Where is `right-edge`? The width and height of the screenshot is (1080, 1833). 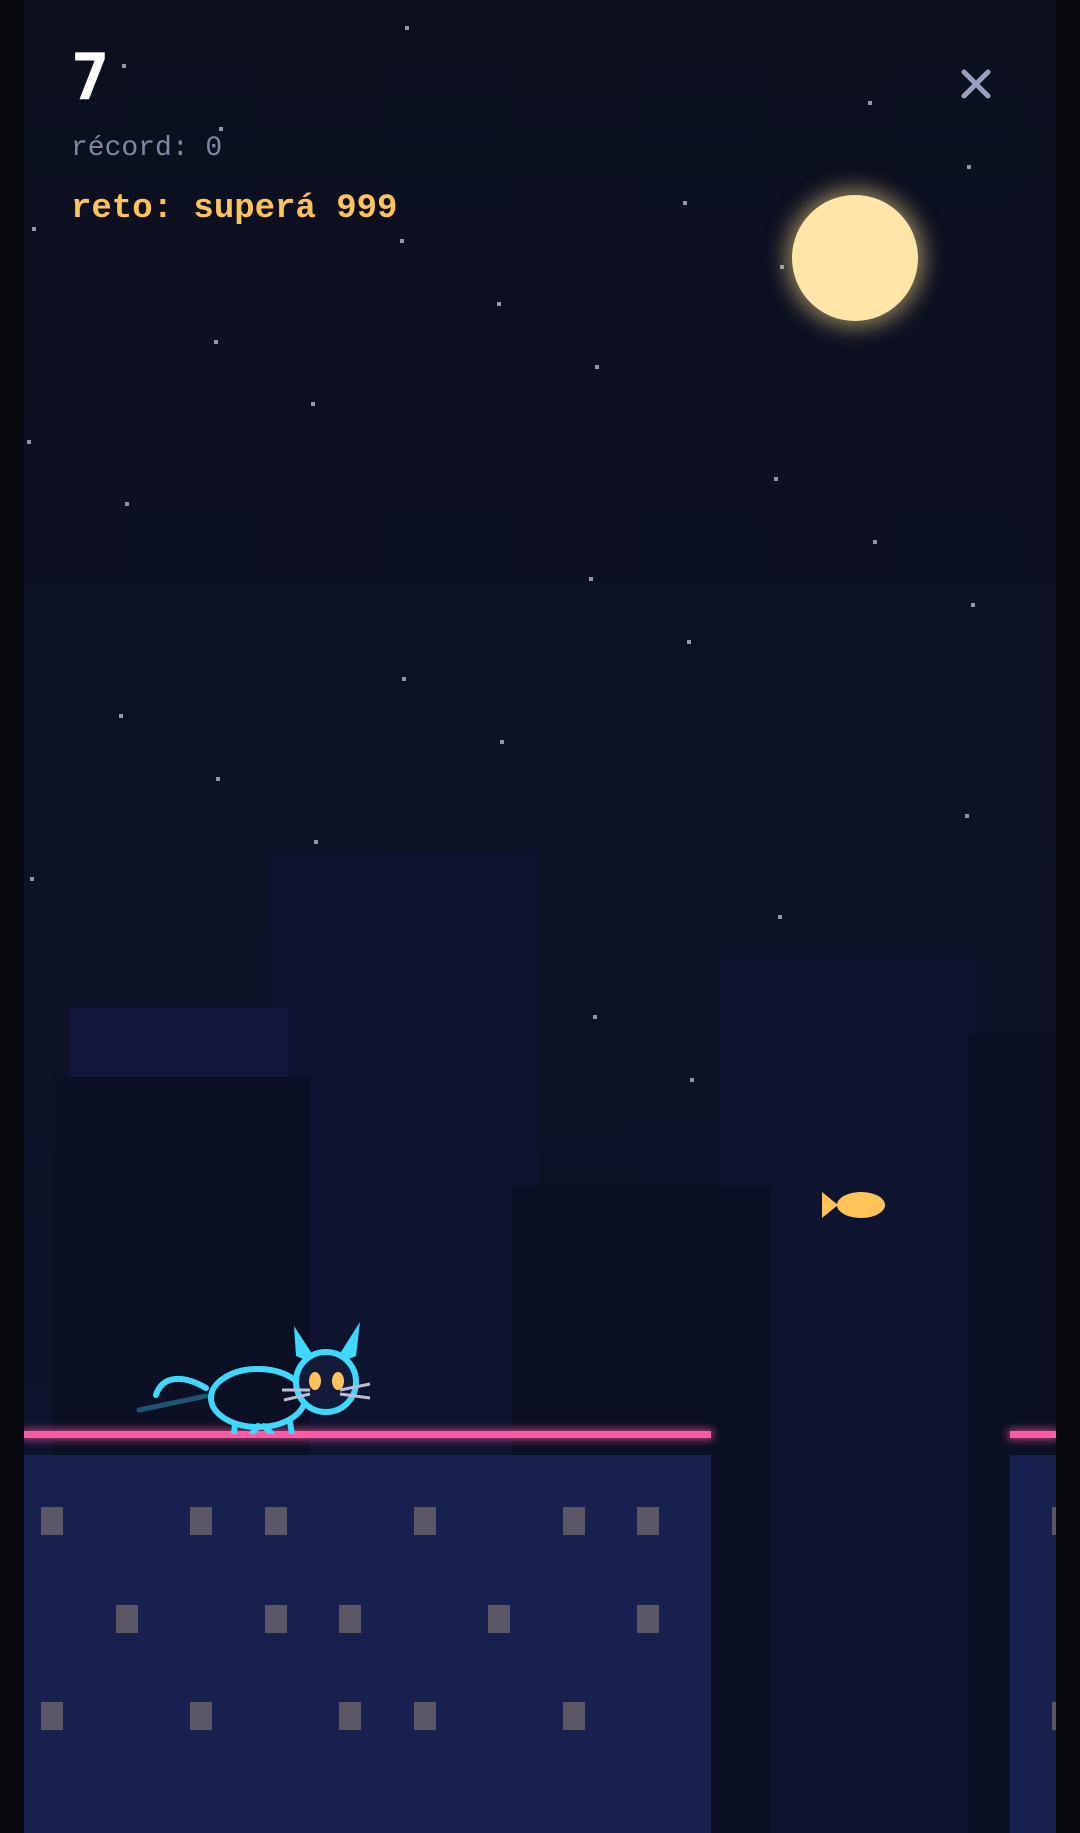
right-edge is located at coordinates (1068, 916).